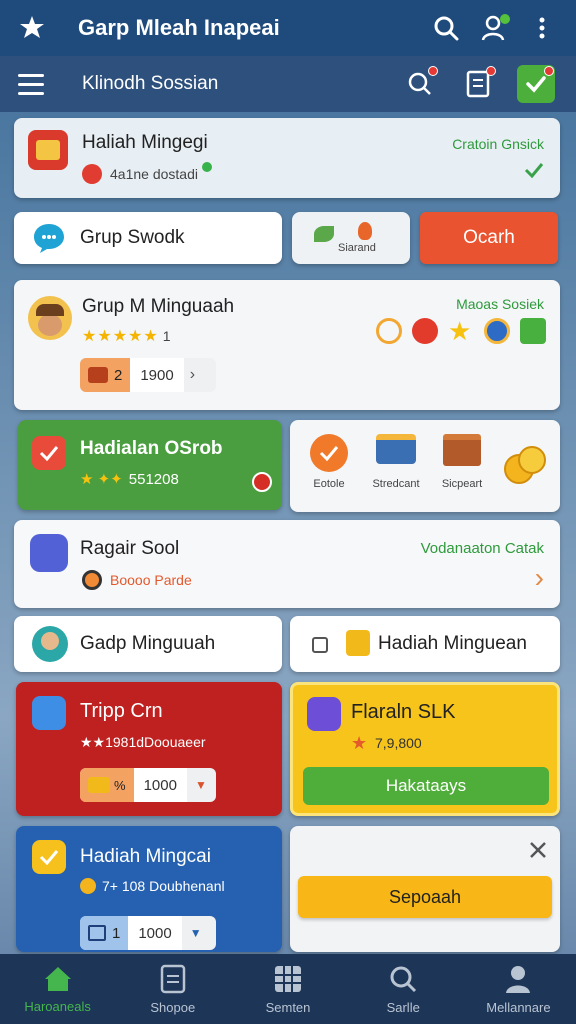 This screenshot has width=576, height=1024. I want to click on card-title: Haliah Mingegi, so click(145, 142).